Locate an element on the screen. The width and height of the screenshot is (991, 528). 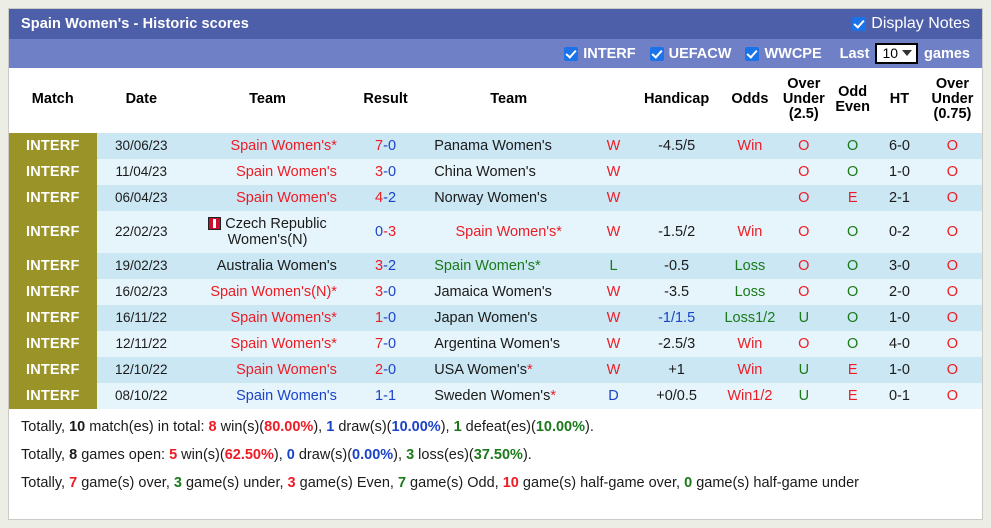
team-away-name: USA Women's is located at coordinates (480, 369).